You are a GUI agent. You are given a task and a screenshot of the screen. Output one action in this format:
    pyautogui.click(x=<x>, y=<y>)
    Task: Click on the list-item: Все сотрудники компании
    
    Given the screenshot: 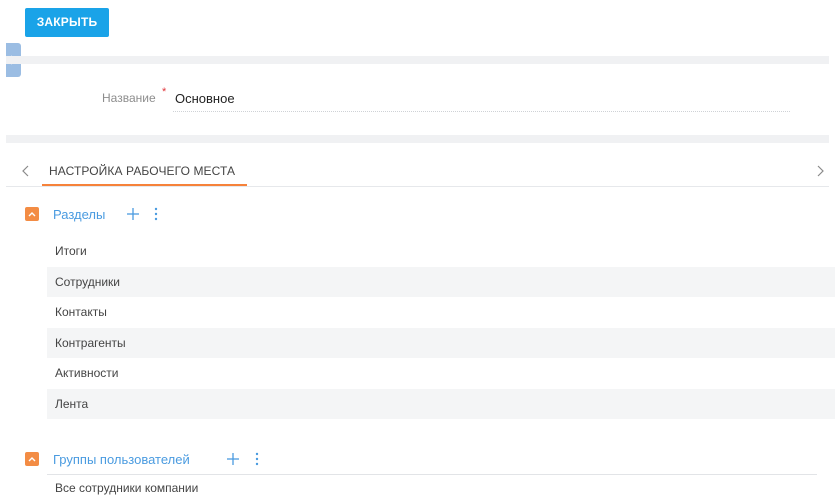 What is the action you would take?
    pyautogui.click(x=441, y=488)
    